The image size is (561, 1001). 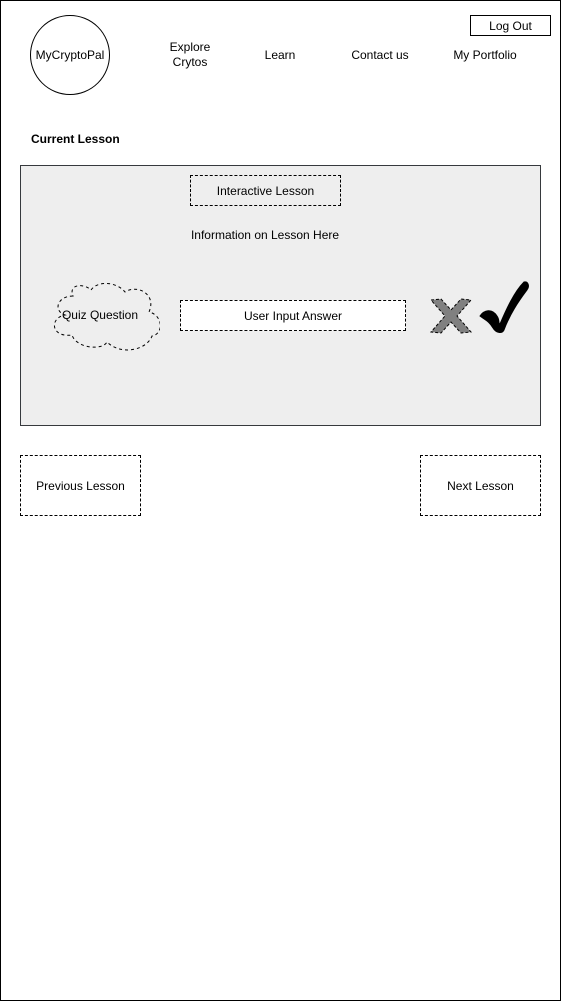 I want to click on interactive-lesson-box: Interactive Lesson, so click(x=265, y=190).